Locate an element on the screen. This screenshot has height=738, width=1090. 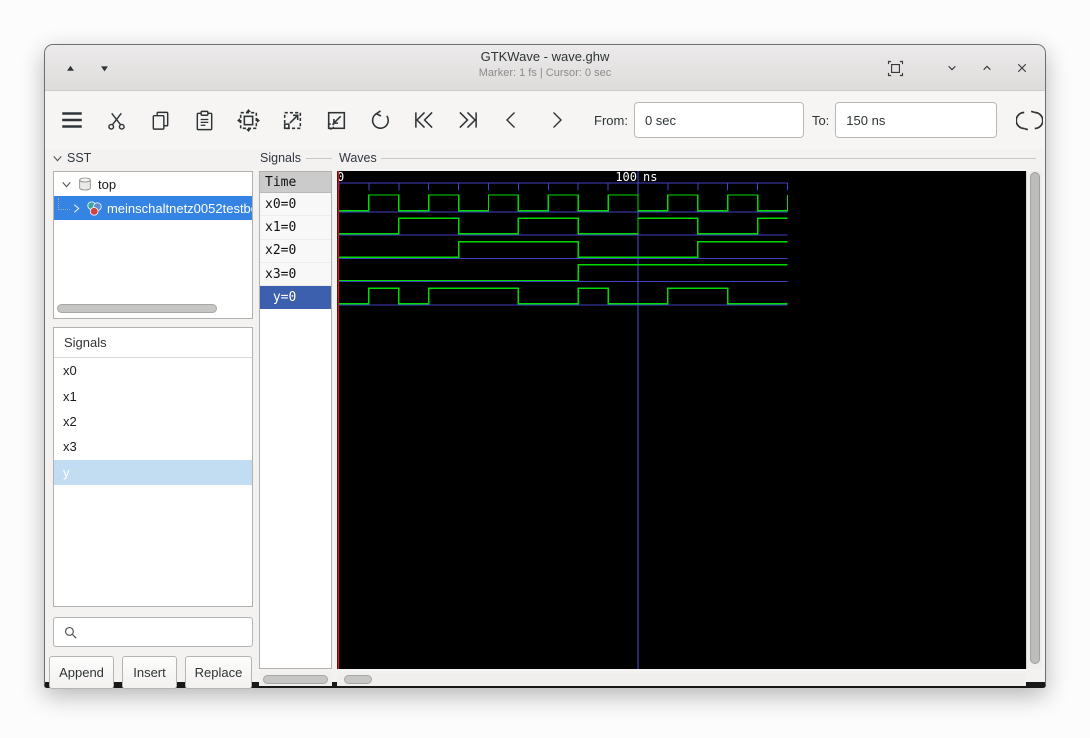
undo-icon is located at coordinates (380, 120).